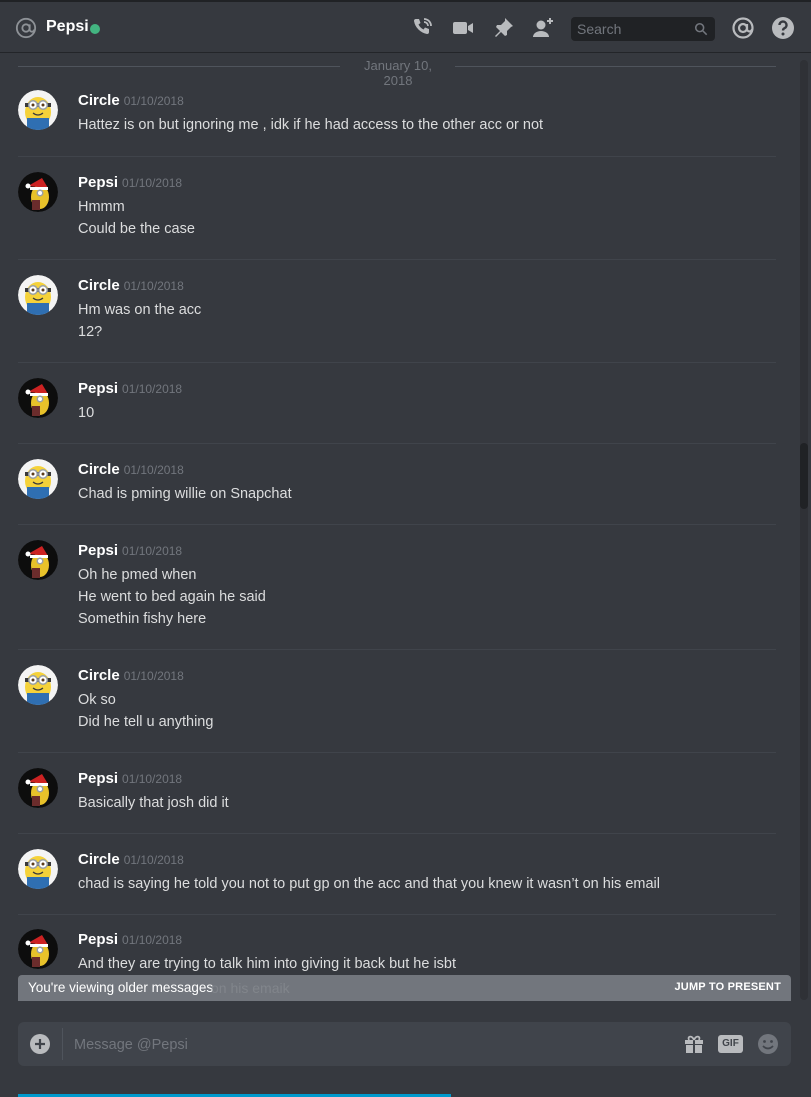 Image resolution: width=811 pixels, height=1097 pixels. What do you see at coordinates (768, 1044) in the screenshot?
I see `emoji-icon` at bounding box center [768, 1044].